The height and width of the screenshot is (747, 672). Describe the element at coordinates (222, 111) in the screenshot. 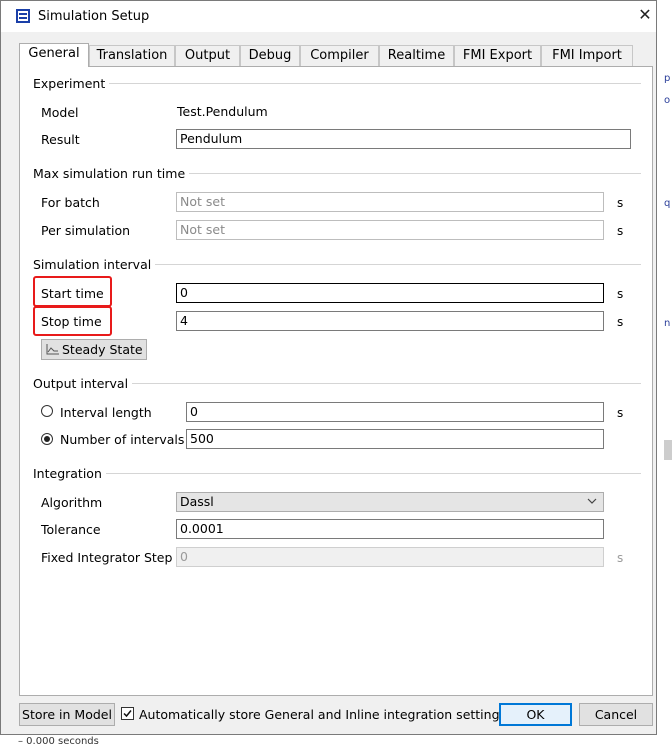

I see `model-value: Test.Pendulum` at that location.